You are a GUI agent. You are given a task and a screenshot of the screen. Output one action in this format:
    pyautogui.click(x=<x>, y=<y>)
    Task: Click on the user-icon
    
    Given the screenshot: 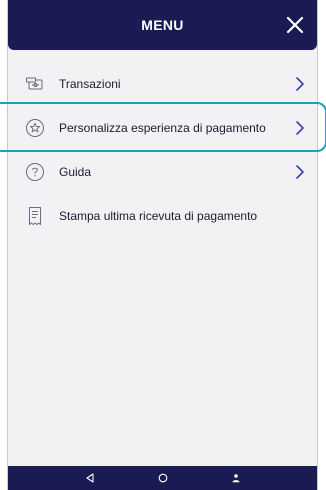 What is the action you would take?
    pyautogui.click(x=235, y=478)
    